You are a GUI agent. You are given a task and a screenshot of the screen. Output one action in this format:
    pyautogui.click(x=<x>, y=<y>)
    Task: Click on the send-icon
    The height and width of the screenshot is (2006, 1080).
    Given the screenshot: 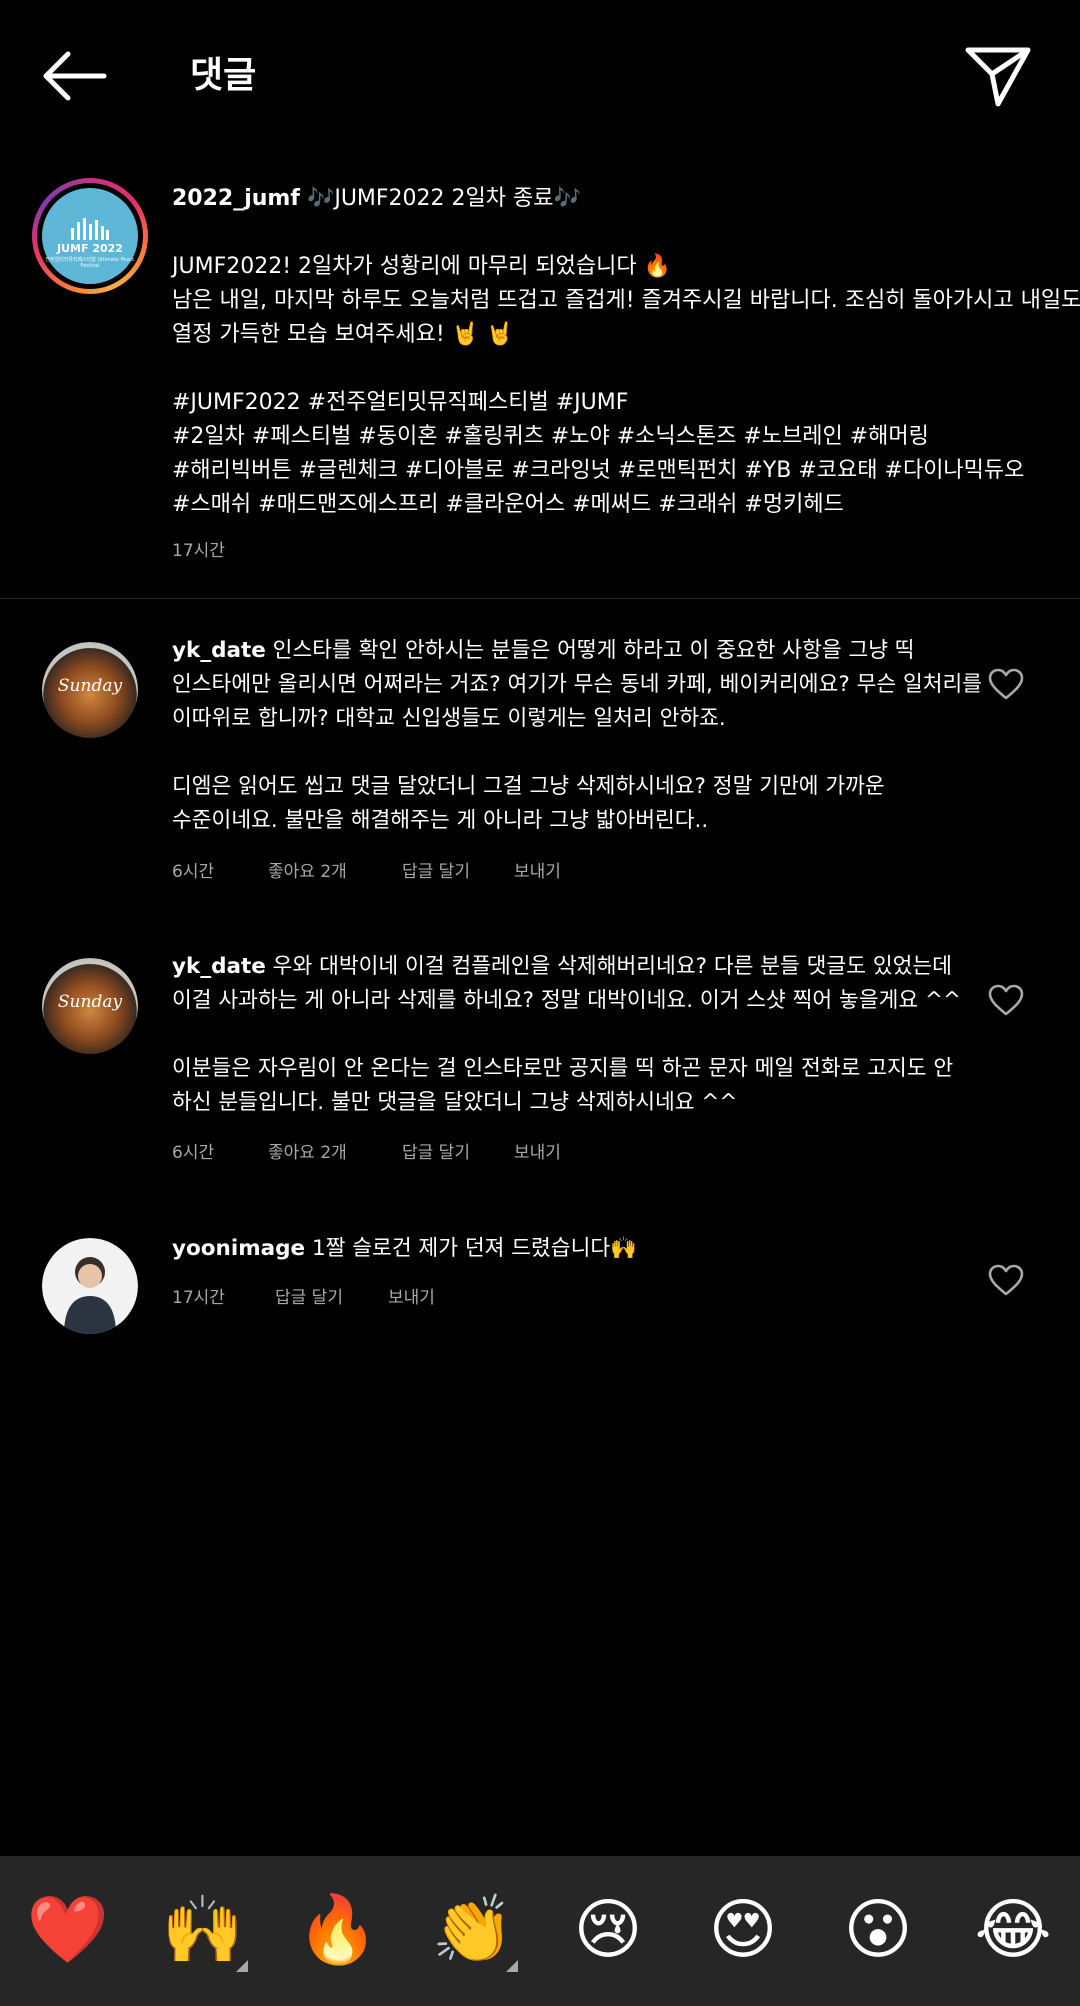 What is the action you would take?
    pyautogui.click(x=998, y=76)
    